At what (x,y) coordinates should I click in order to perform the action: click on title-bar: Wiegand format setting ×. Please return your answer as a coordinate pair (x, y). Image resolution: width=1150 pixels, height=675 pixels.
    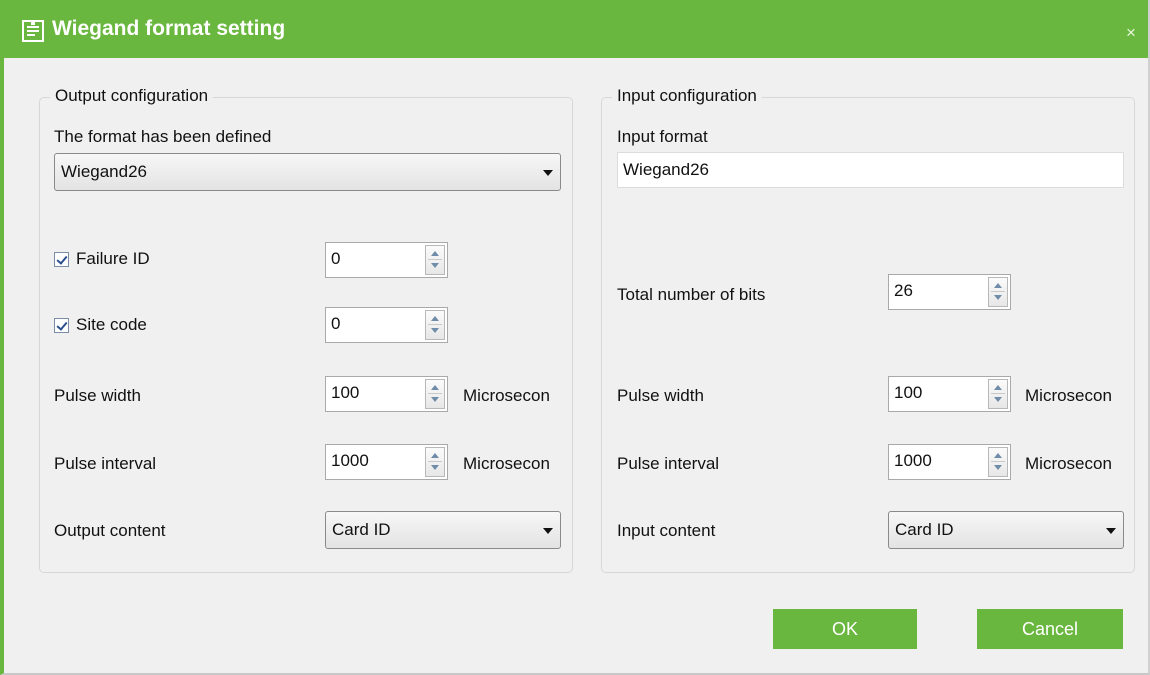
    Looking at the image, I should click on (576, 29).